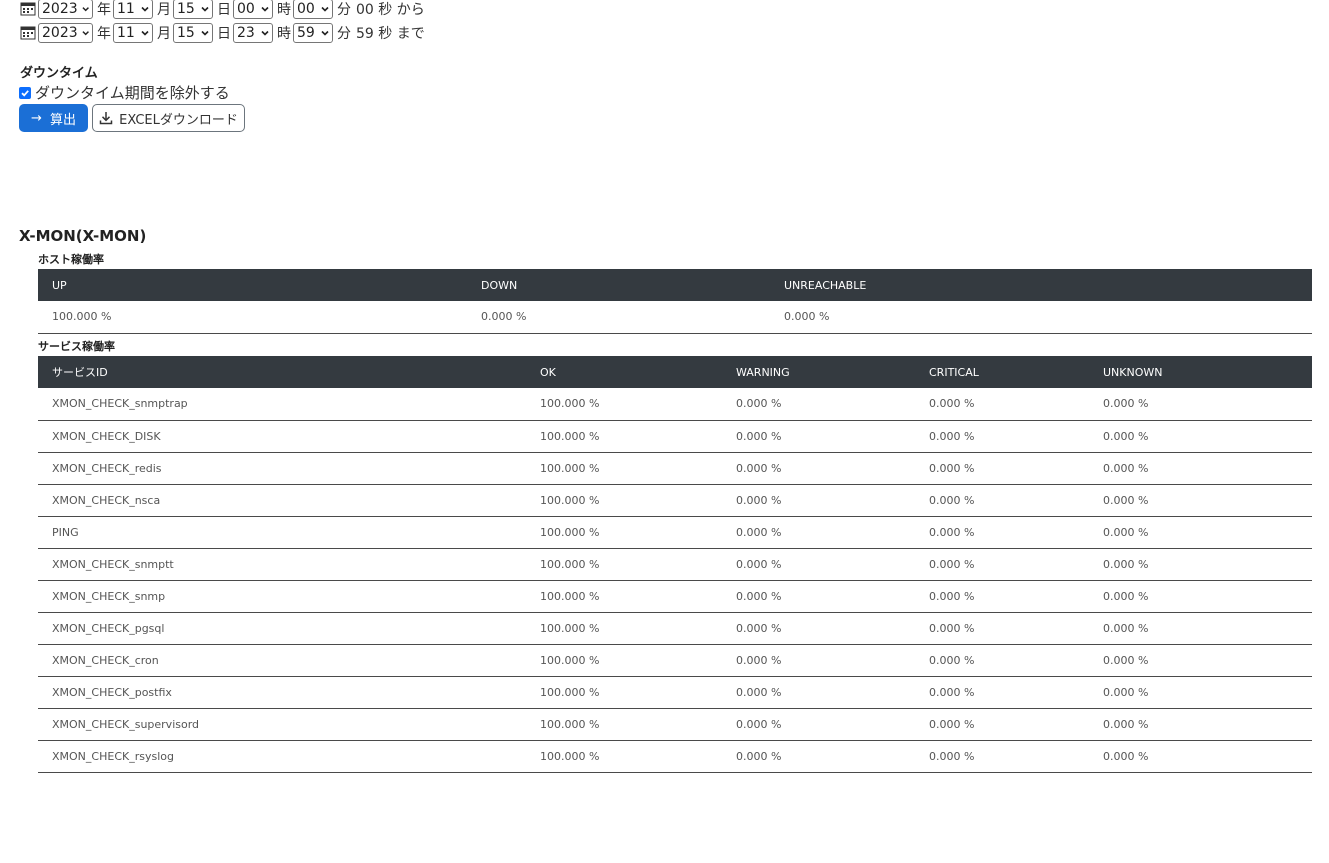 The image size is (1329, 863). I want to click on from-hour-select: 00, so click(253, 9).